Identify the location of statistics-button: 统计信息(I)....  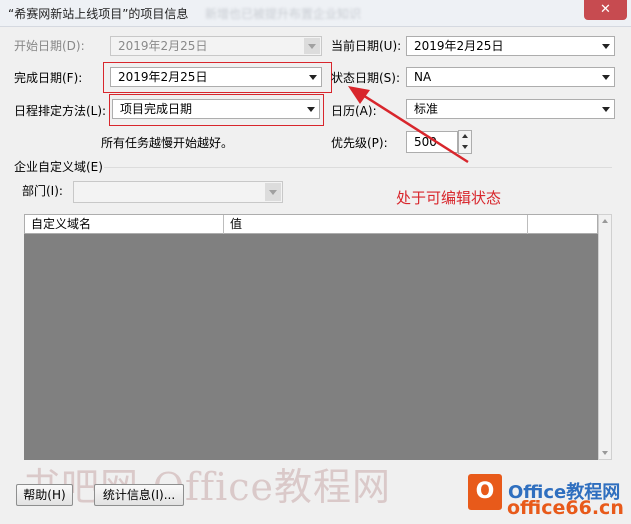
(139, 495).